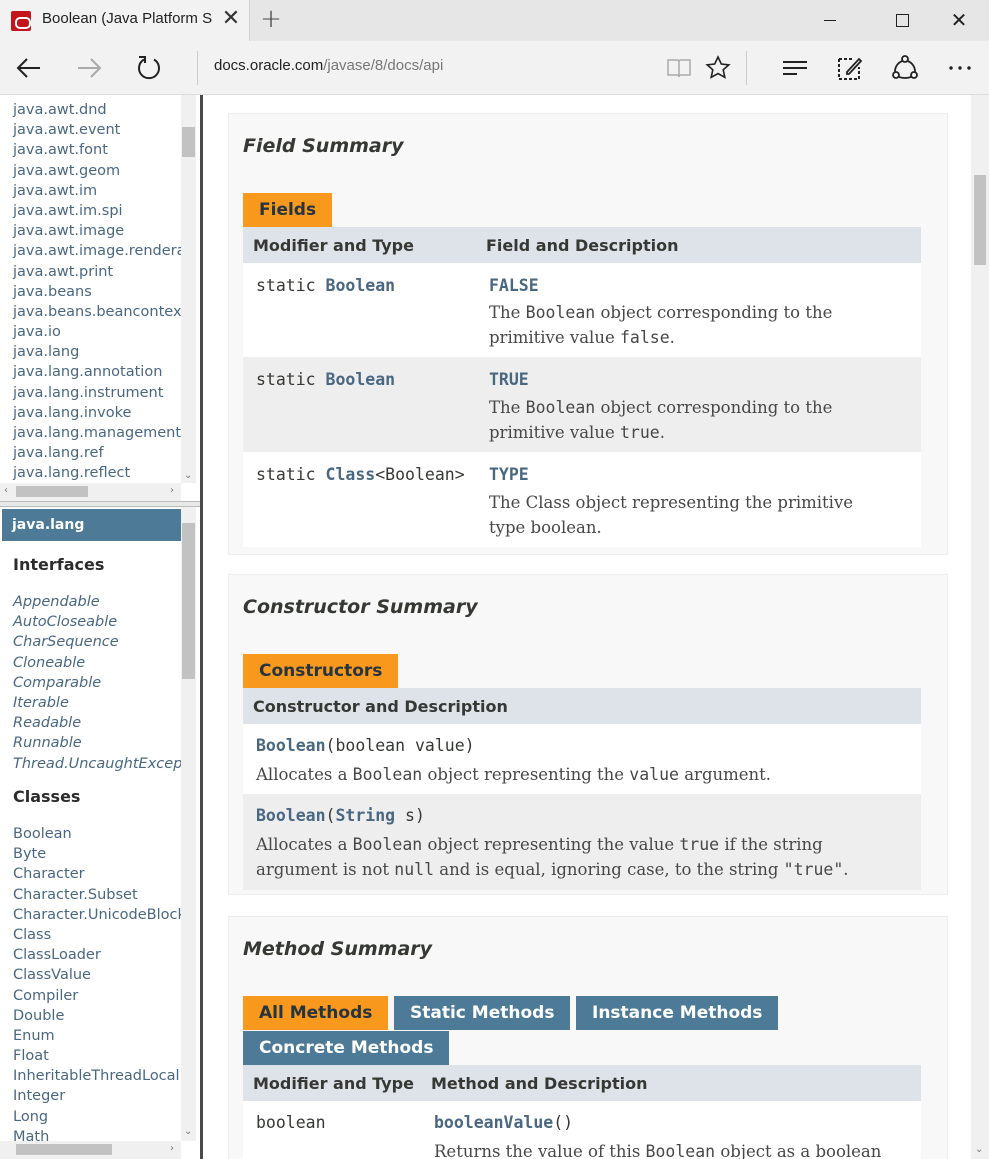 The height and width of the screenshot is (1159, 989). I want to click on class-link: Long, so click(99, 1117).